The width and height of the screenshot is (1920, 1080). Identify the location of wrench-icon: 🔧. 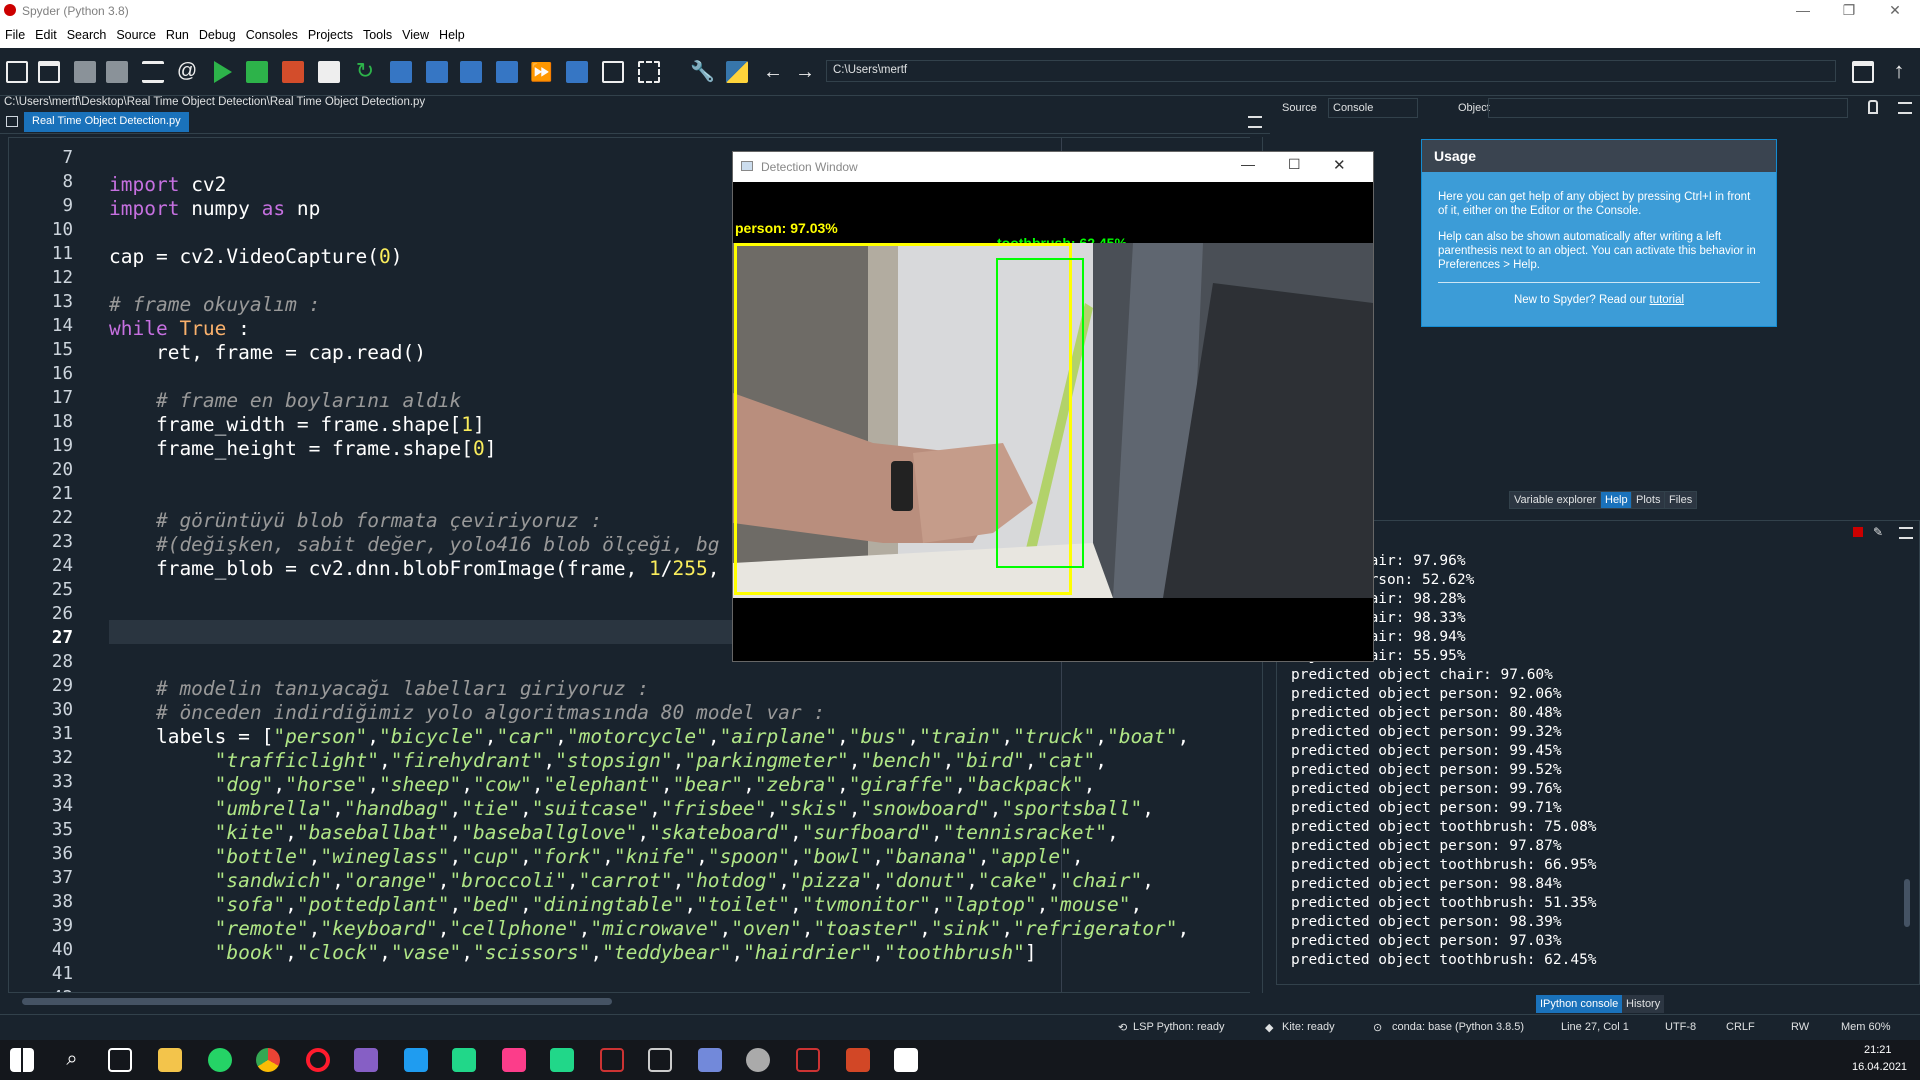
(702, 72).